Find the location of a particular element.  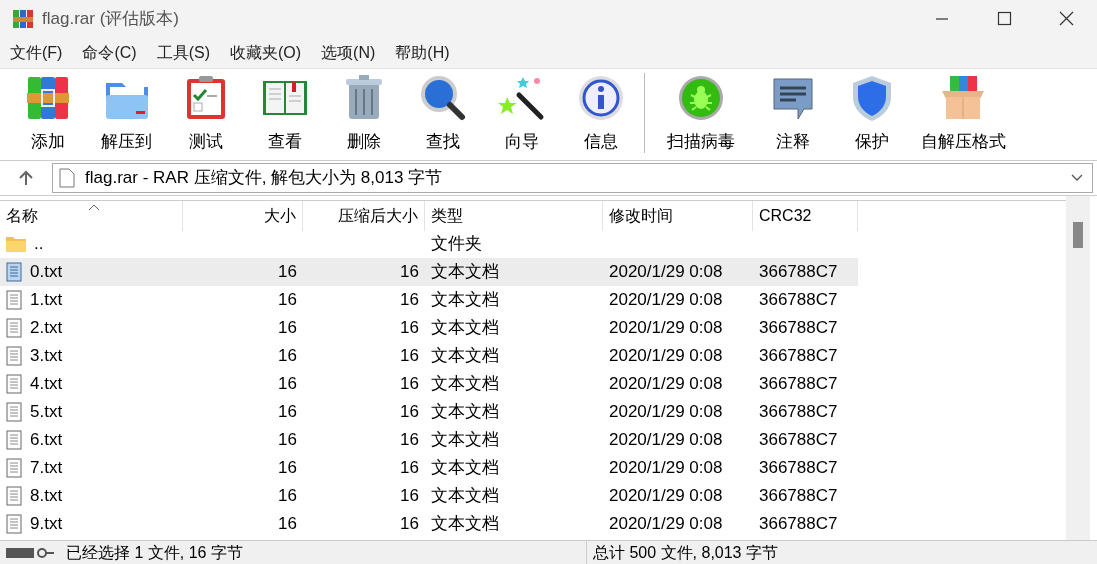

address-field: flag.rar - RAR 压缩文件, 解包大小为 8,013 字节 is located at coordinates (572, 178).